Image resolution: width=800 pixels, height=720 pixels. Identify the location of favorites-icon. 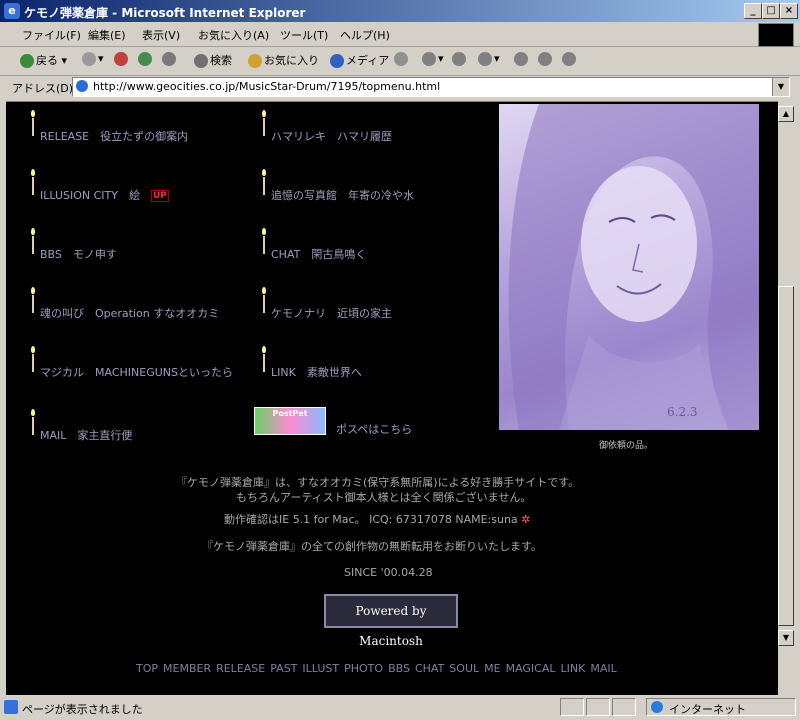
(255, 61).